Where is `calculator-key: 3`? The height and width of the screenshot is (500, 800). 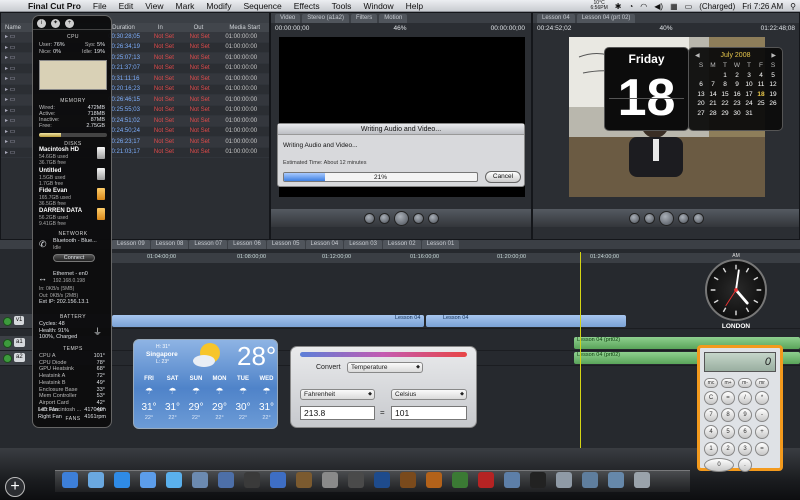
calculator-key: 3 is located at coordinates (745, 449).